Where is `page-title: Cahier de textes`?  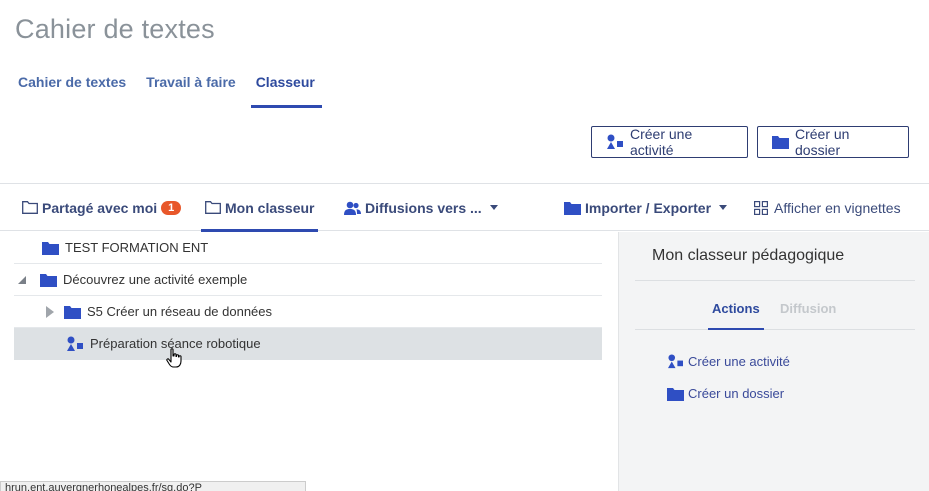
page-title: Cahier de textes is located at coordinates (115, 29).